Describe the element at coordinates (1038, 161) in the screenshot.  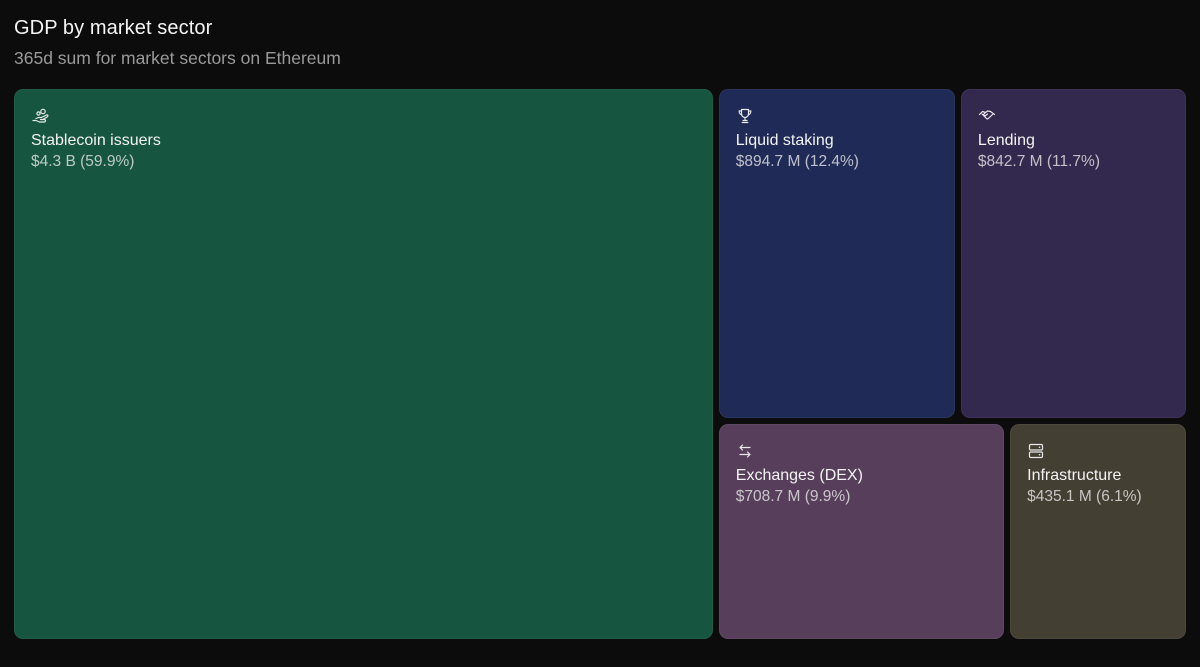
I see `tile-value-label: $842.7 M (11.7%)` at that location.